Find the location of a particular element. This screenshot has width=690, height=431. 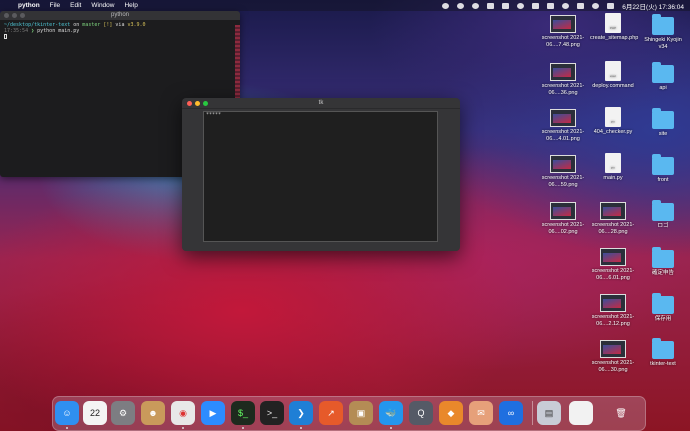

desktop-icon-screenshot-1: screenshot 2021-06....7.48.png is located at coordinates (563, 31).